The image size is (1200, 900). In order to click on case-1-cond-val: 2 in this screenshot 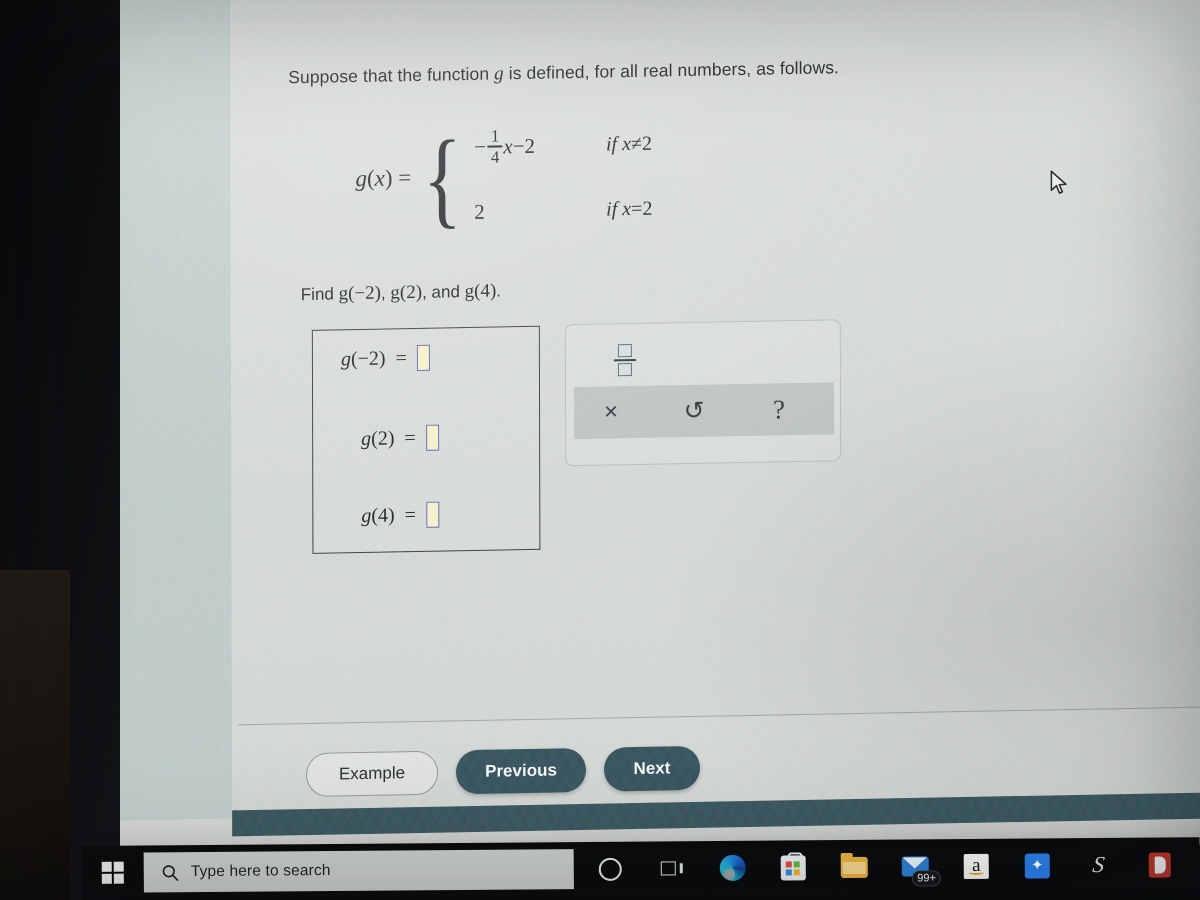, I will do `click(647, 143)`.